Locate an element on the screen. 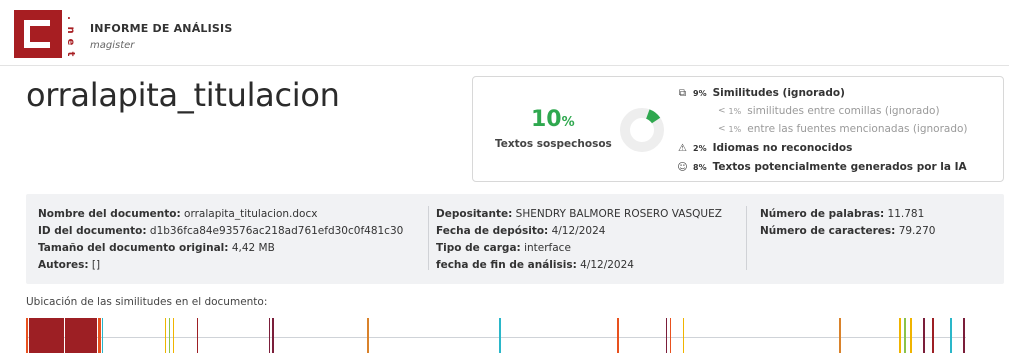 This screenshot has height=353, width=1009. metric-percent: 9% is located at coordinates (700, 93).